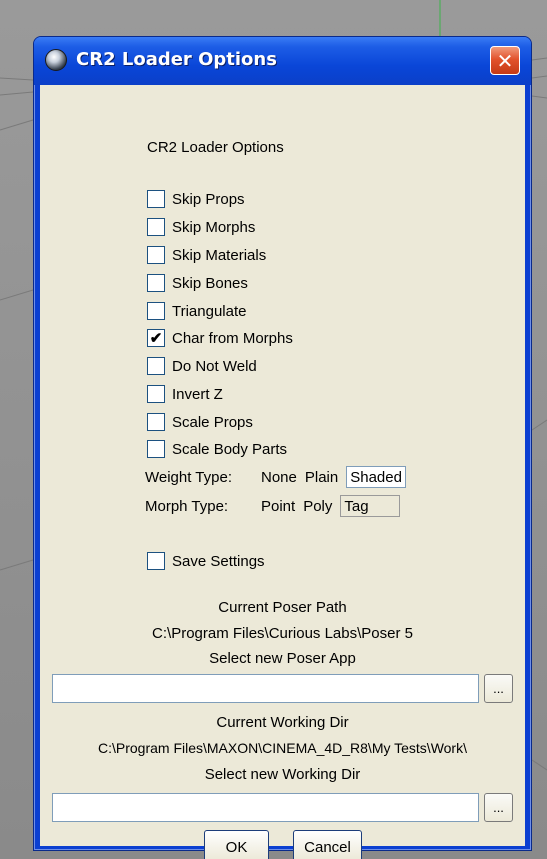 Image resolution: width=547 pixels, height=859 pixels. What do you see at coordinates (282, 633) in the screenshot?
I see `current-poser-path-value: C:\Program Files\Curious Labs\Poser 5` at bounding box center [282, 633].